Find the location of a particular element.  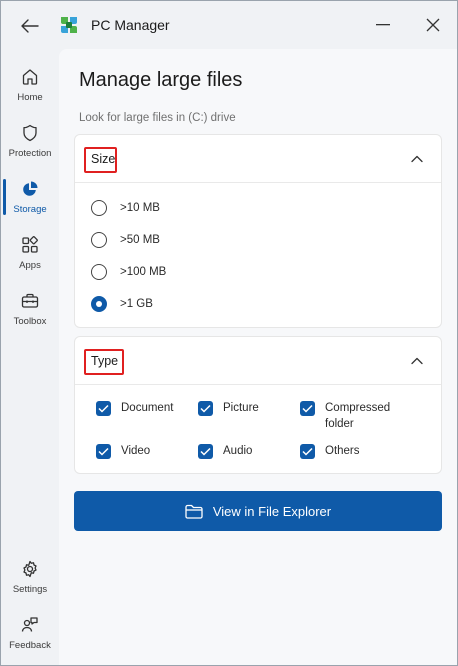

radio-label: >10 MB is located at coordinates (140, 208).